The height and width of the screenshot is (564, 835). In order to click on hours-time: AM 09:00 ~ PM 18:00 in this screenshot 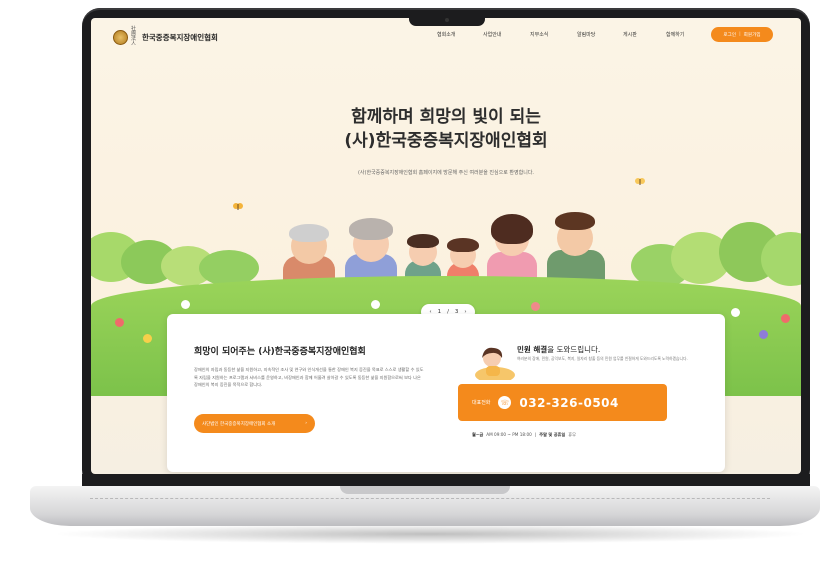, I will do `click(509, 434)`.